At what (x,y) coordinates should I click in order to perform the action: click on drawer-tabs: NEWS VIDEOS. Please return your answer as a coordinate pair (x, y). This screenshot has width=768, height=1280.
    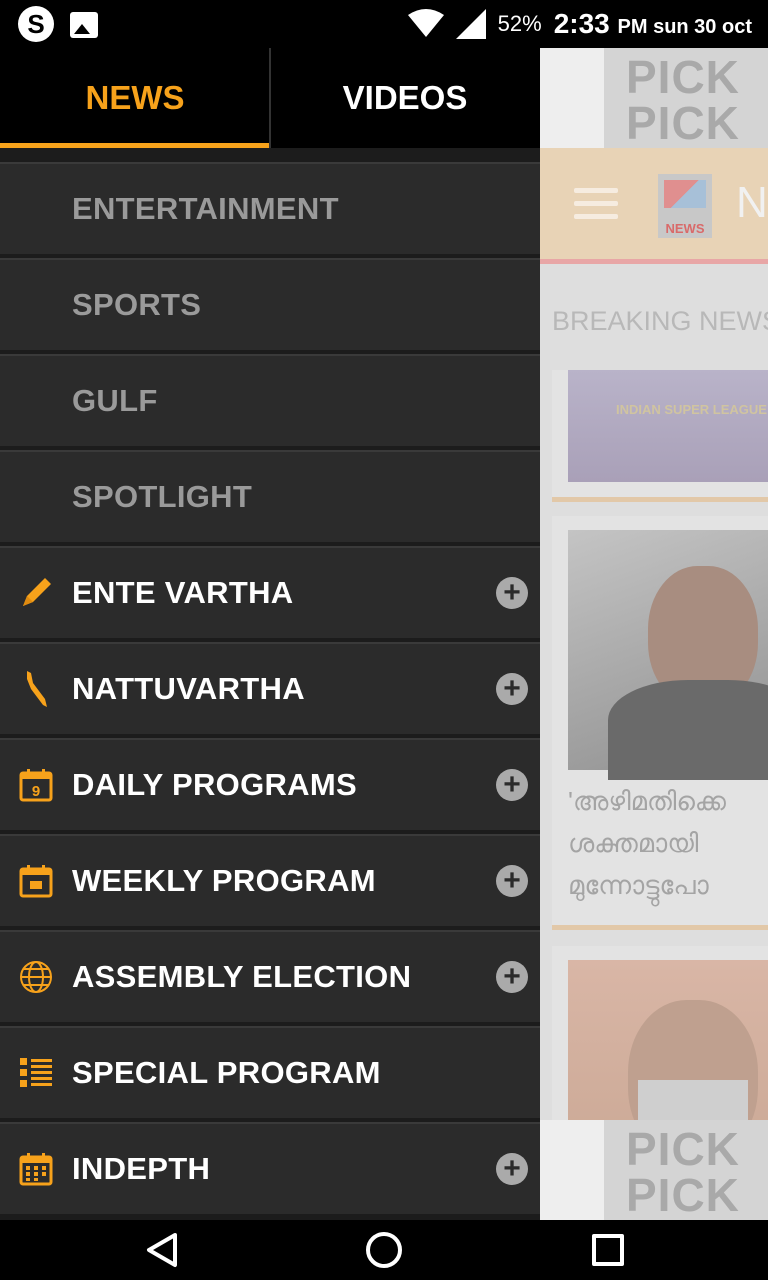
    Looking at the image, I should click on (270, 98).